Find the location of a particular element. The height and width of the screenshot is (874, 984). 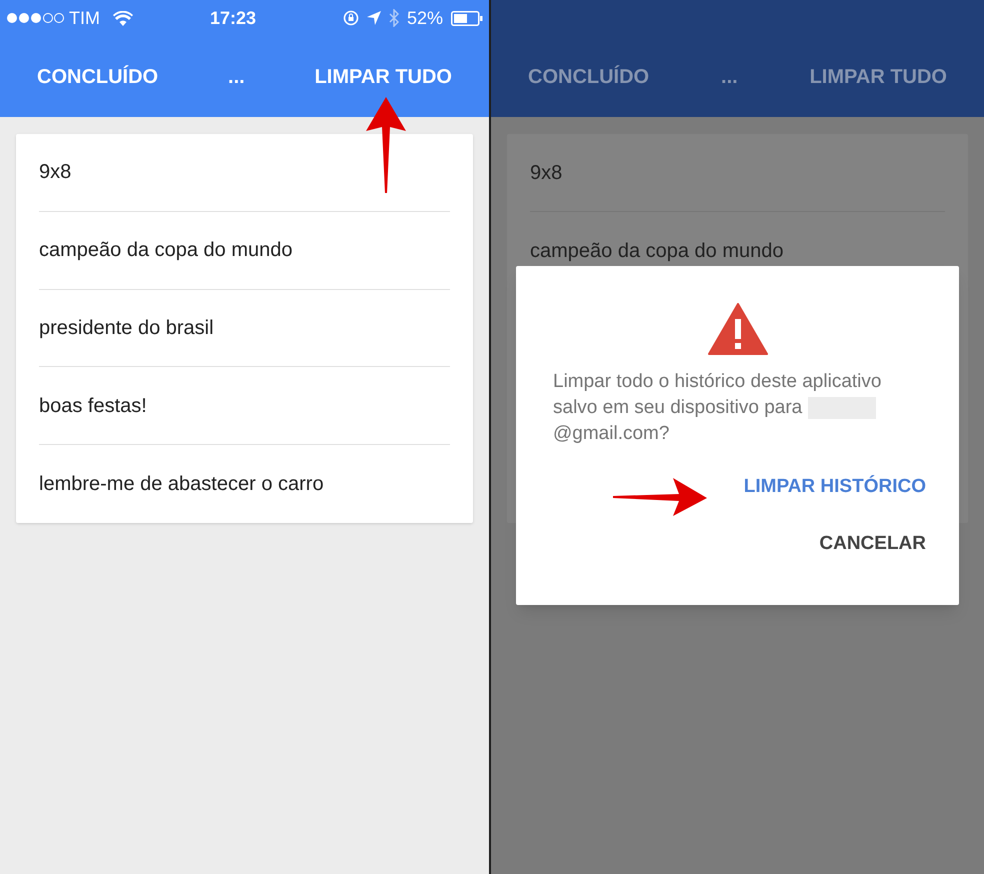

battery-percent: 52% is located at coordinates (424, 18).